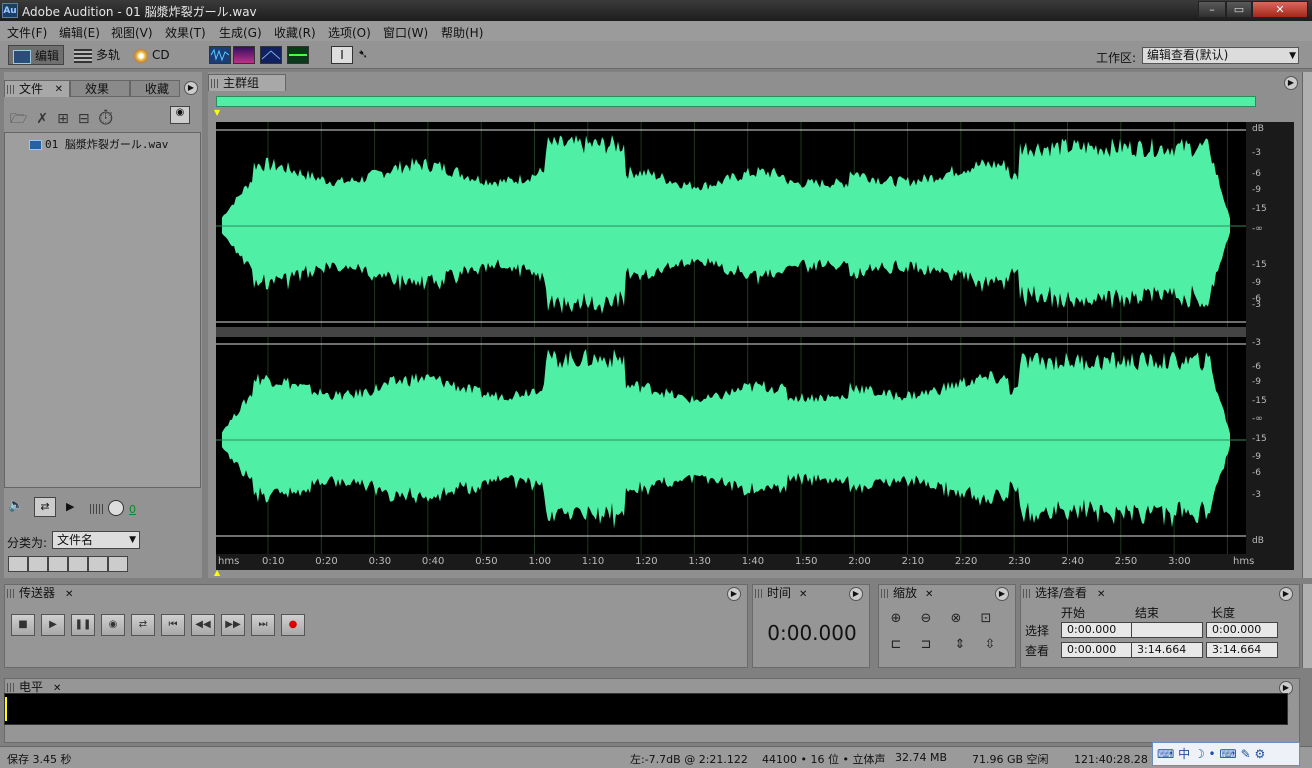 The width and height of the screenshot is (1312, 768). What do you see at coordinates (1244, 561) in the screenshot?
I see `time-tick-label: hms` at bounding box center [1244, 561].